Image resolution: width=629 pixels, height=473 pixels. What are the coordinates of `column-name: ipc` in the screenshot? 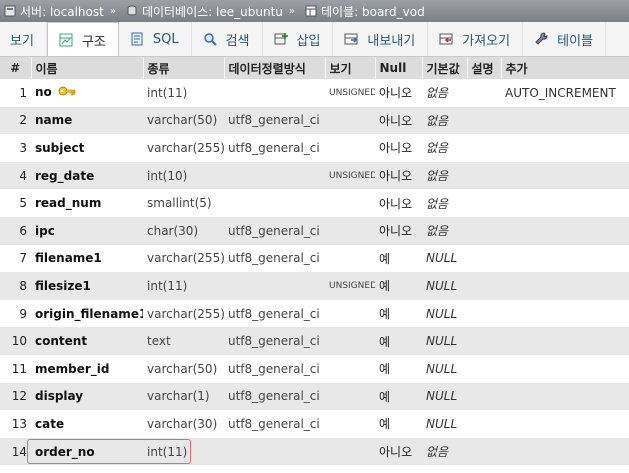 It's located at (87, 230).